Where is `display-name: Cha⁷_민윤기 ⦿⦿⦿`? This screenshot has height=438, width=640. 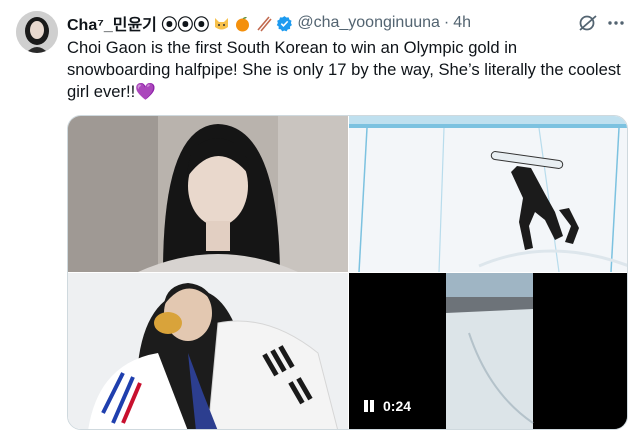 display-name: Cha⁷_민윤기 ⦿⦿⦿ is located at coordinates (138, 23).